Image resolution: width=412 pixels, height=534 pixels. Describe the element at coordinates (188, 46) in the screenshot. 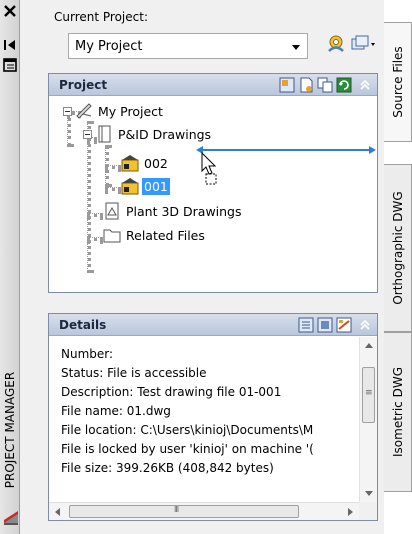

I see `current-project-dropdown: My Project` at that location.